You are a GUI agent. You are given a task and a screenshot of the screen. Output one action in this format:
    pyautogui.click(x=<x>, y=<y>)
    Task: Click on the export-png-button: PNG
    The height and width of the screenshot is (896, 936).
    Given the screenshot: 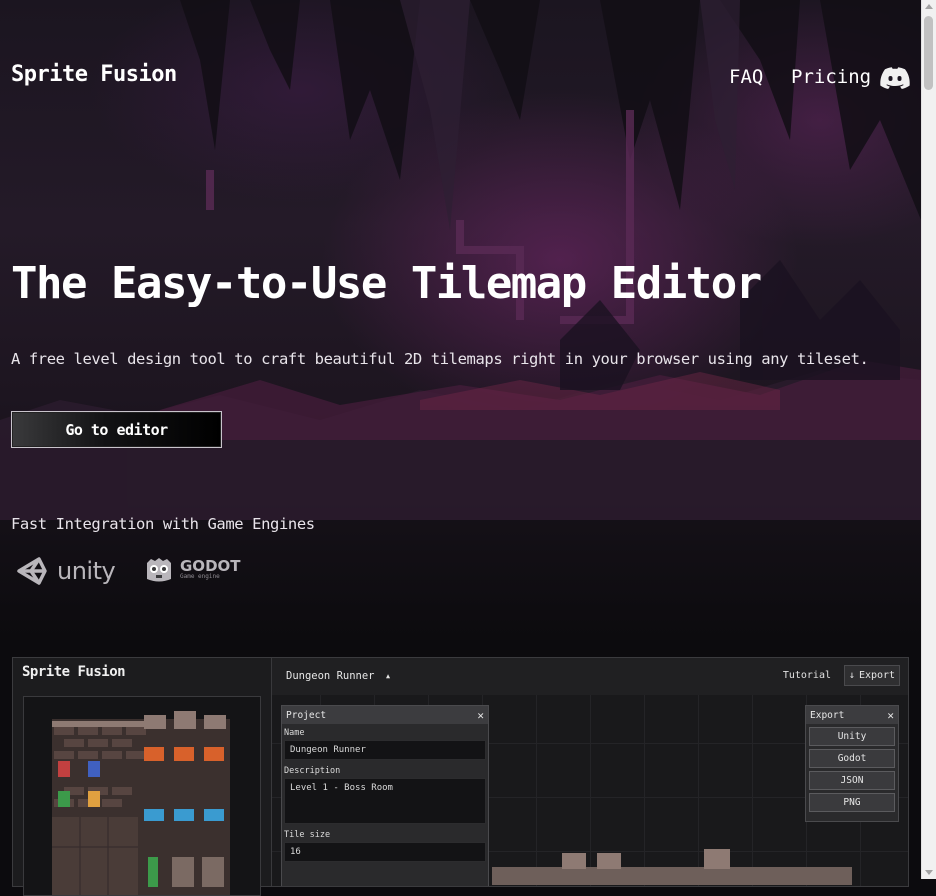 What is the action you would take?
    pyautogui.click(x=852, y=802)
    